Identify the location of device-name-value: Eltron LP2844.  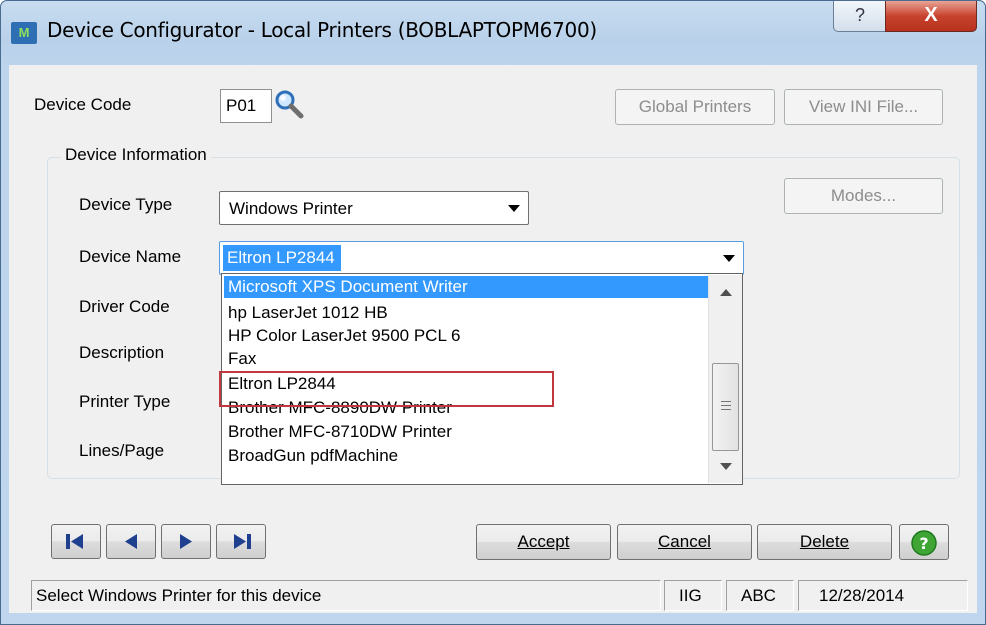
(282, 258).